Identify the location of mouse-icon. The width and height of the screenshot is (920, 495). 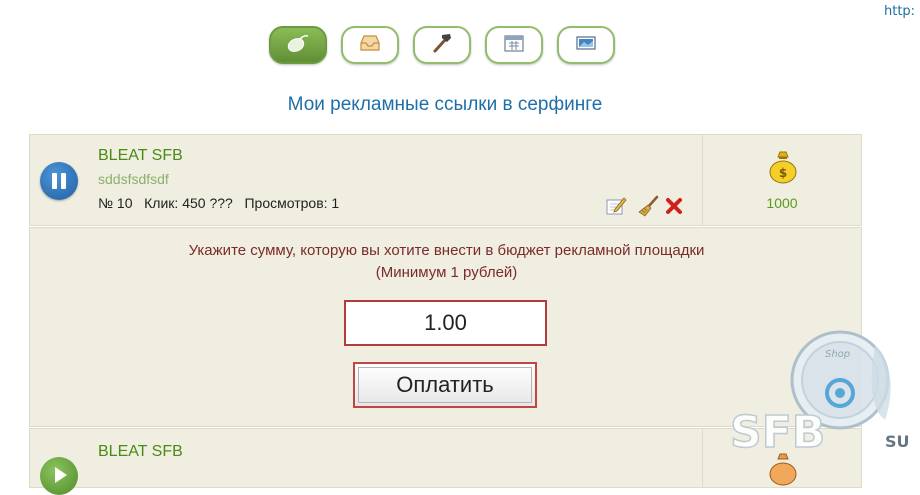
(298, 45).